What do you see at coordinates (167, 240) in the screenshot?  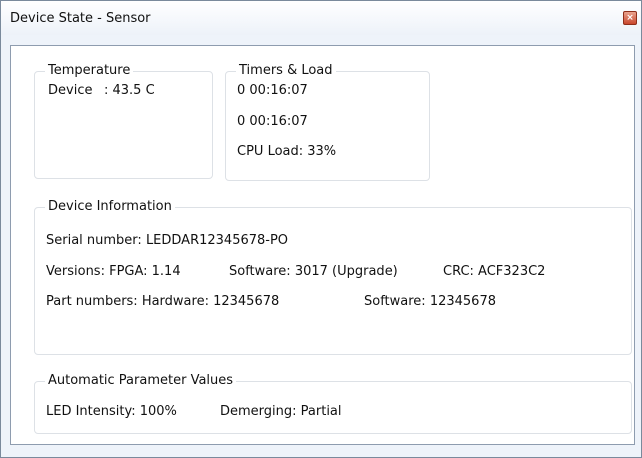 I see `serial-number: Serial number: LEDDAR12345678-PO` at bounding box center [167, 240].